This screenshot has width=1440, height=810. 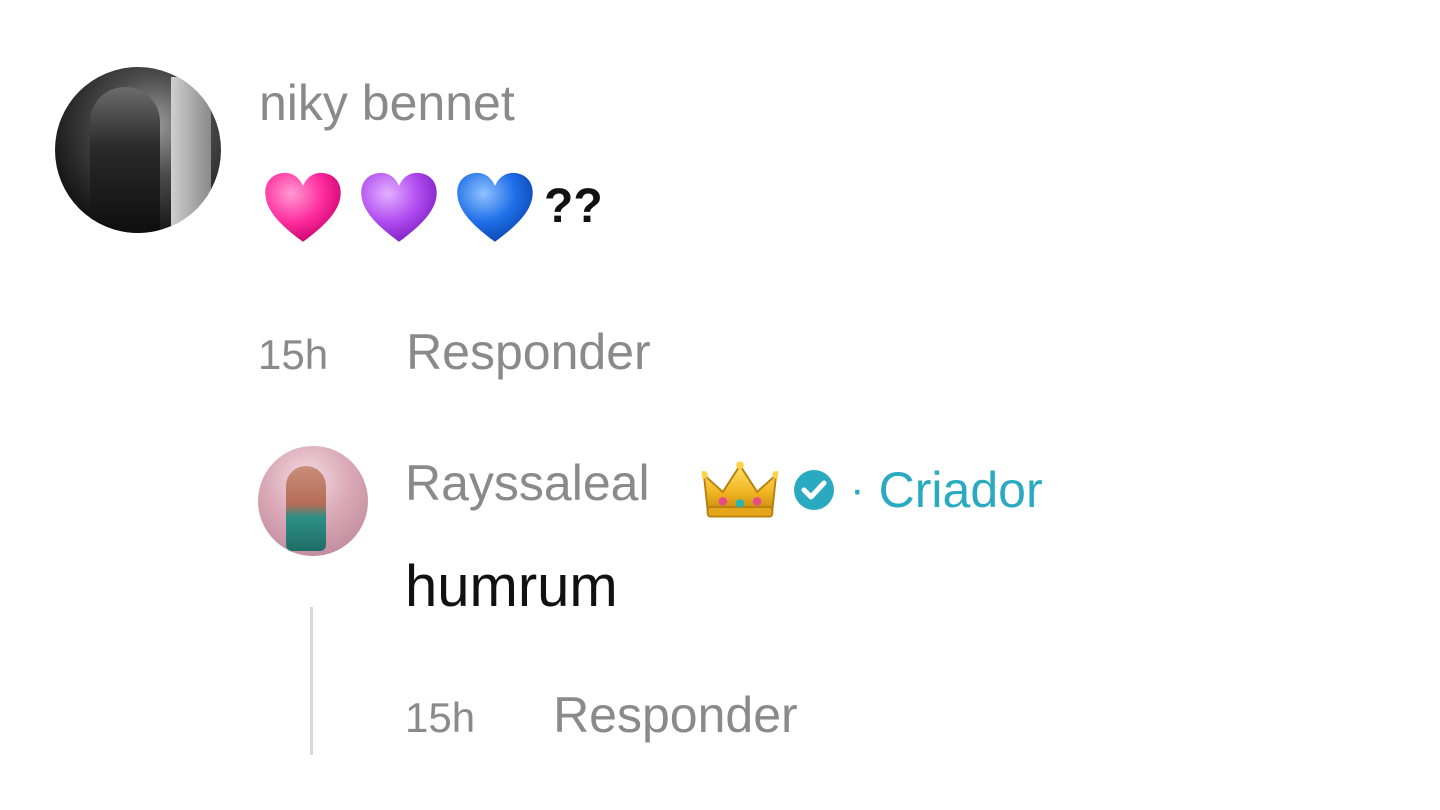 What do you see at coordinates (675, 715) in the screenshot?
I see `reply-to-reply-button: Responder` at bounding box center [675, 715].